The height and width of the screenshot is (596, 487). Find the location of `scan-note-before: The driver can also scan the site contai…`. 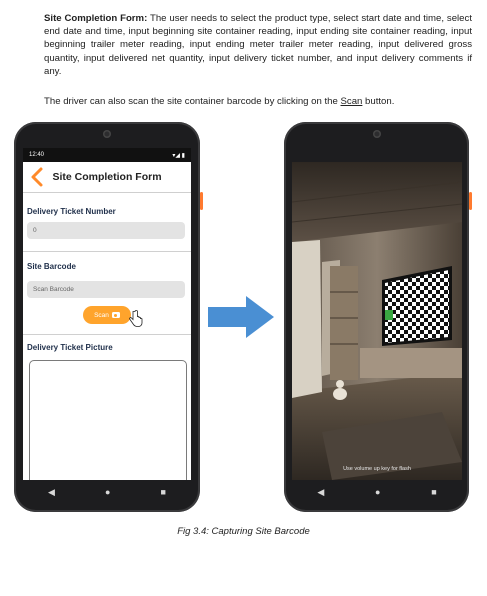

scan-note-before: The driver can also scan the site contai… is located at coordinates (192, 101).